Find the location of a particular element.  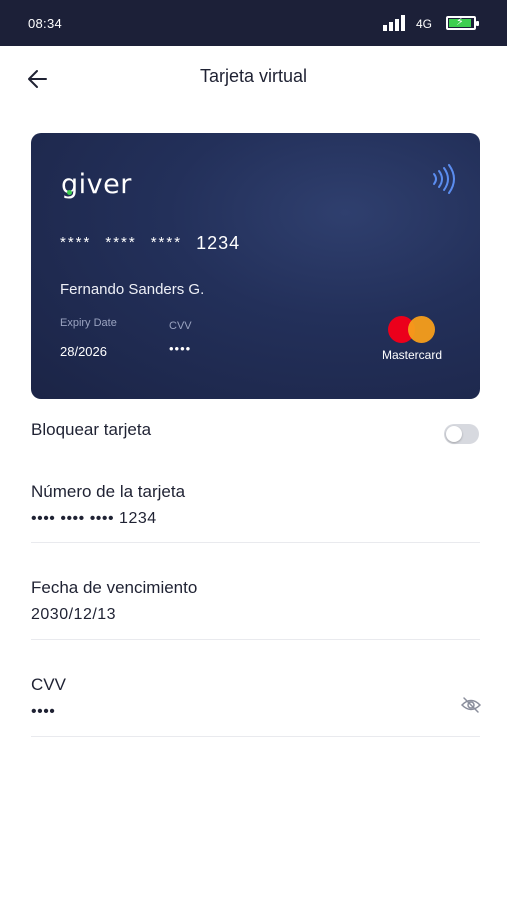

lock-card-label: Bloquear tarjeta is located at coordinates (91, 429).